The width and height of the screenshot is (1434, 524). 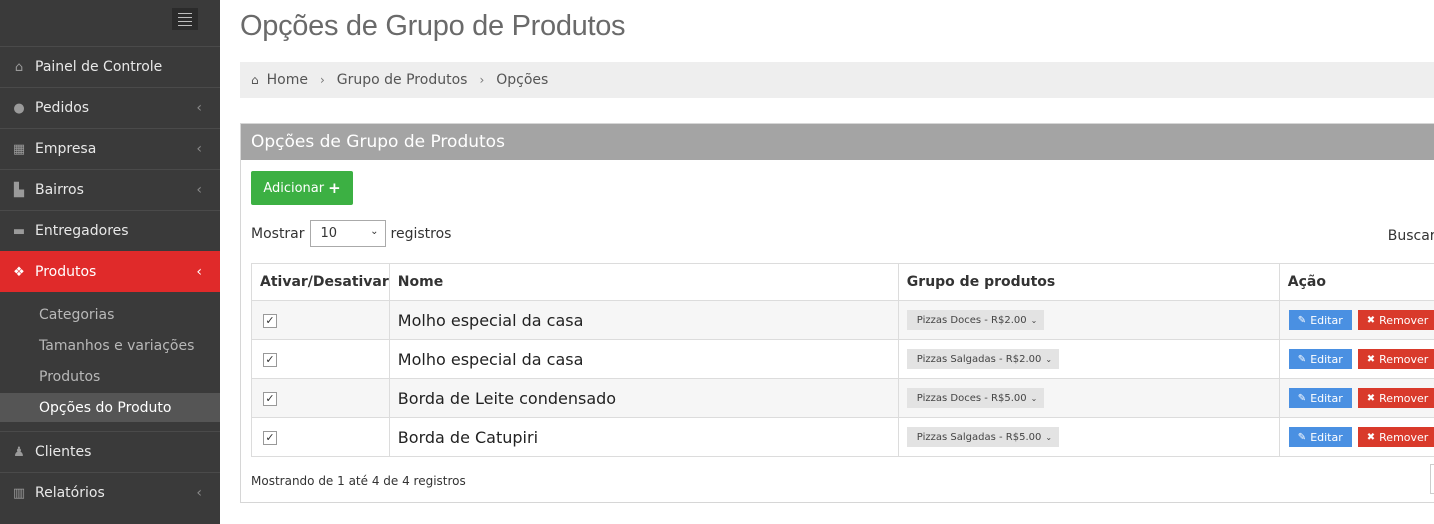 I want to click on sidebar-item-painel: ⌂ Painel de Controle, so click(x=110, y=66).